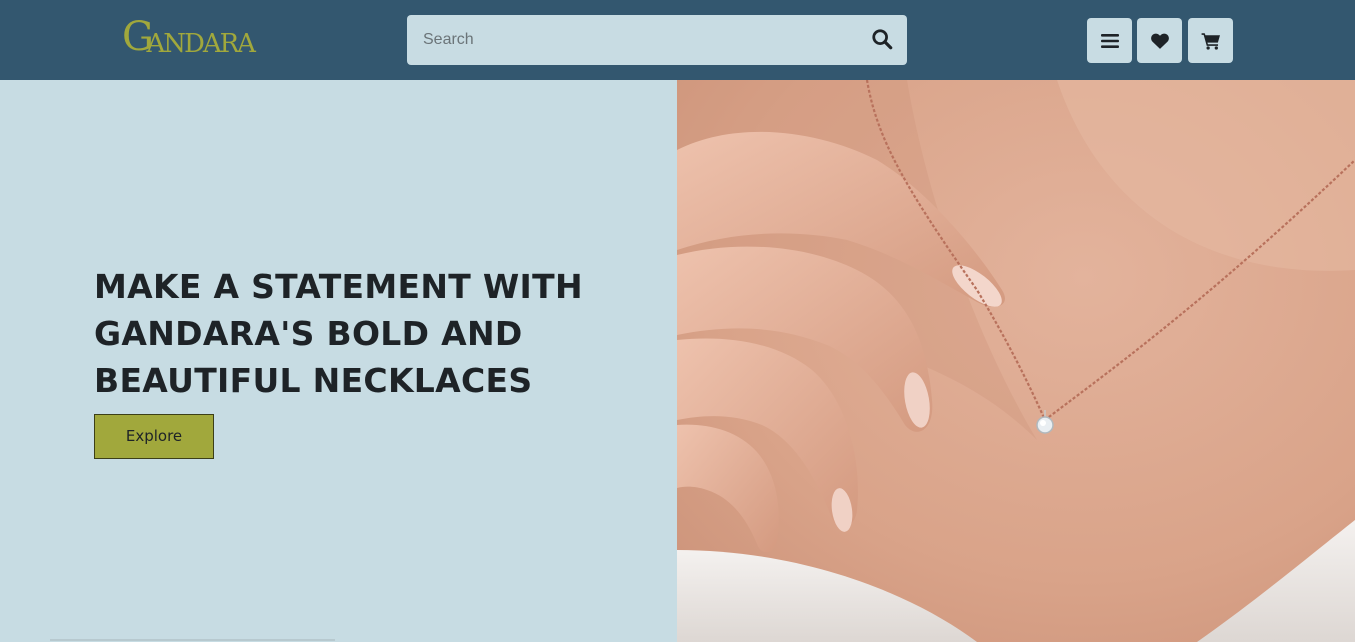 Image resolution: width=1355 pixels, height=642 pixels. I want to click on divider, so click(192, 640).